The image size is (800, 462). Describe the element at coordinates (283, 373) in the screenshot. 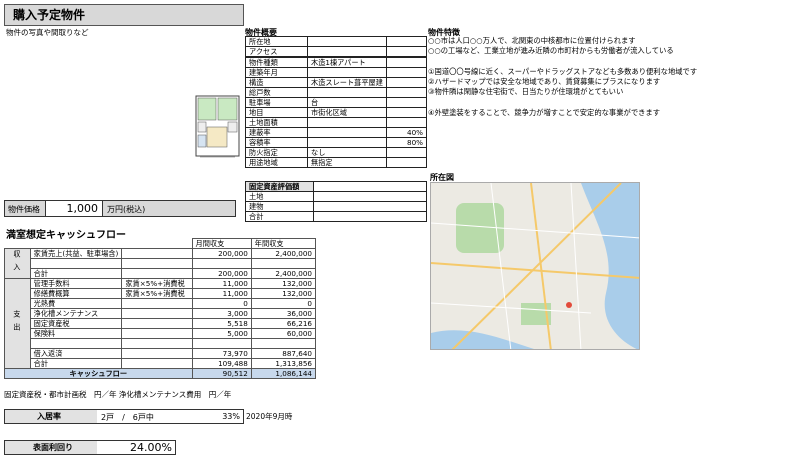

I see `cashflow-total-year: 1,086,144` at that location.